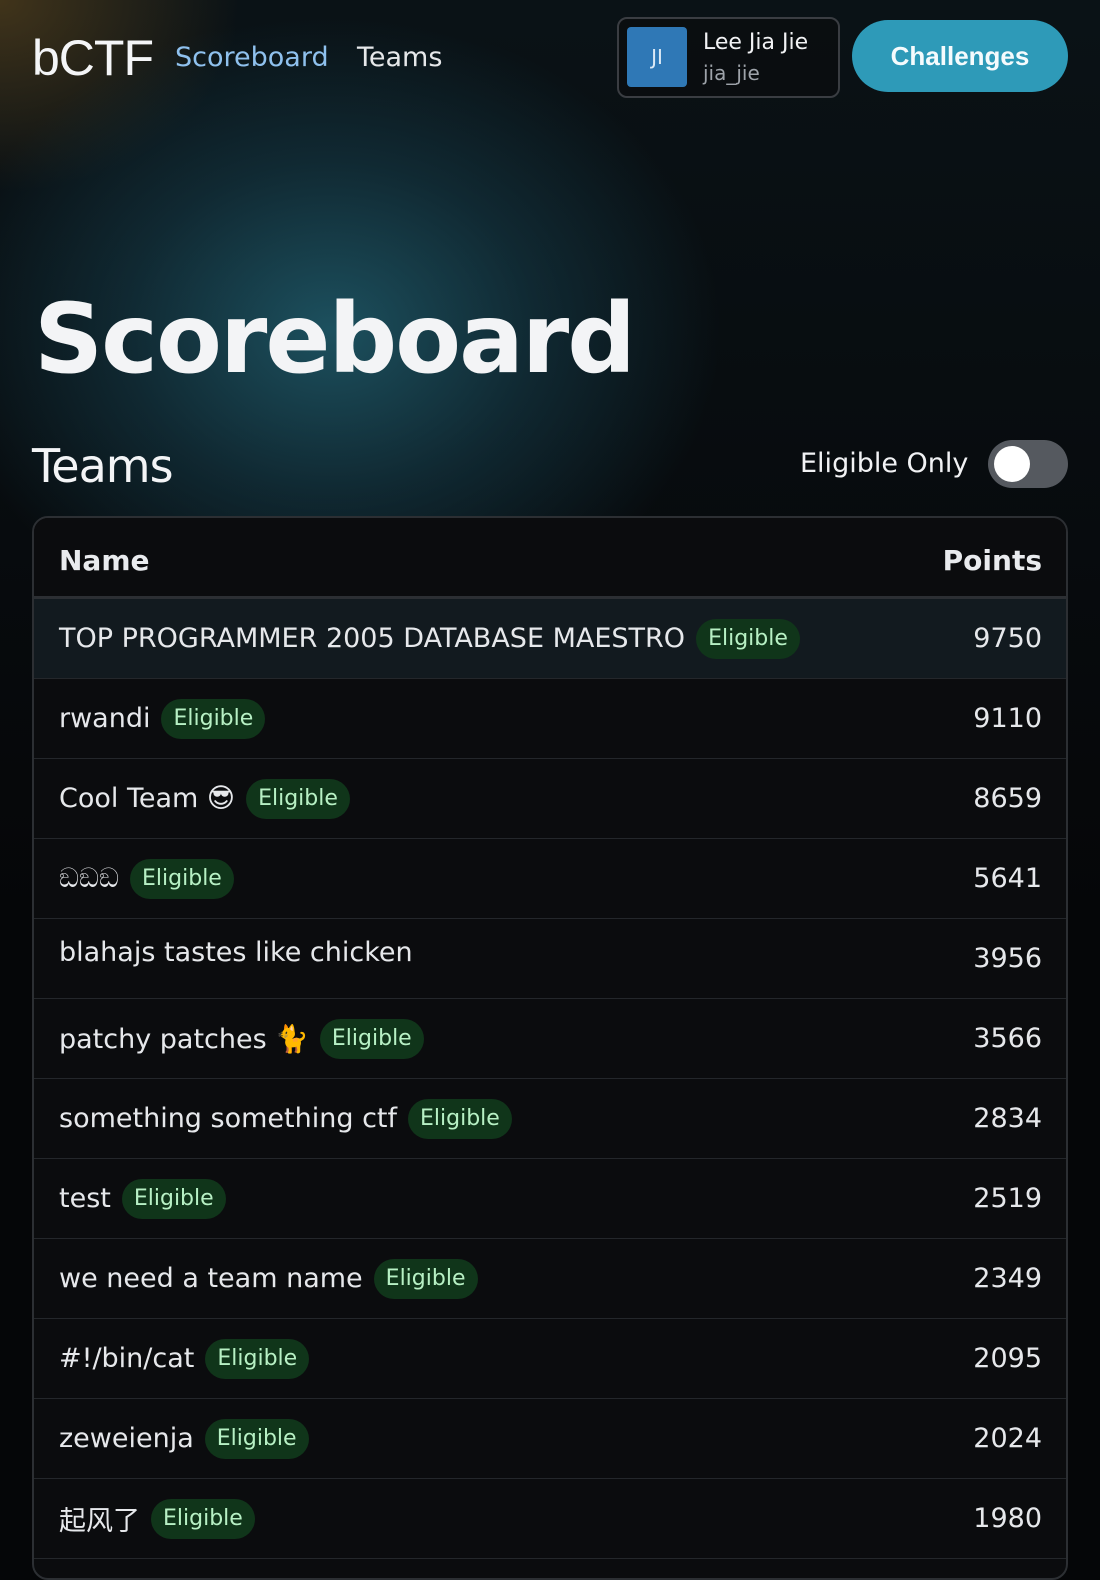 The image size is (1100, 1580). I want to click on team-name: patchy patches 🐈, so click(184, 1039).